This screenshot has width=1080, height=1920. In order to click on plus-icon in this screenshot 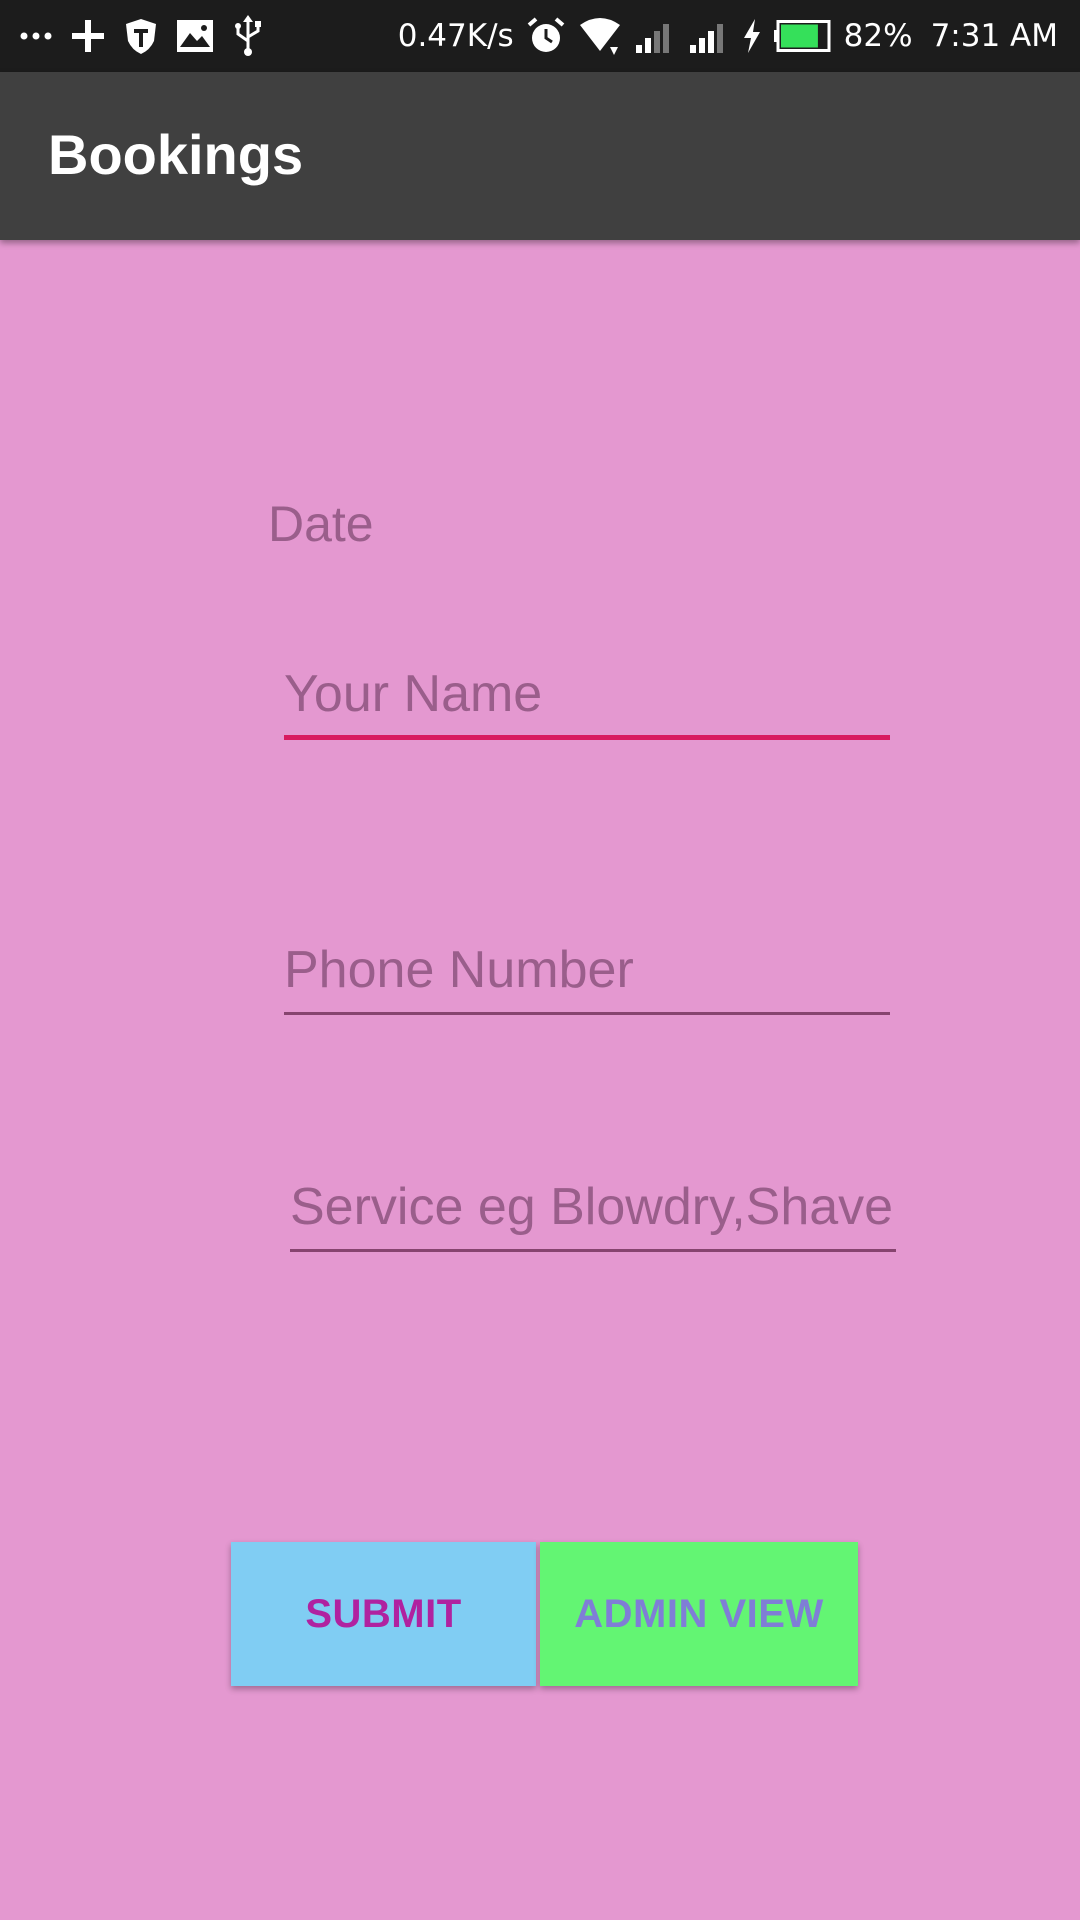, I will do `click(88, 36)`.